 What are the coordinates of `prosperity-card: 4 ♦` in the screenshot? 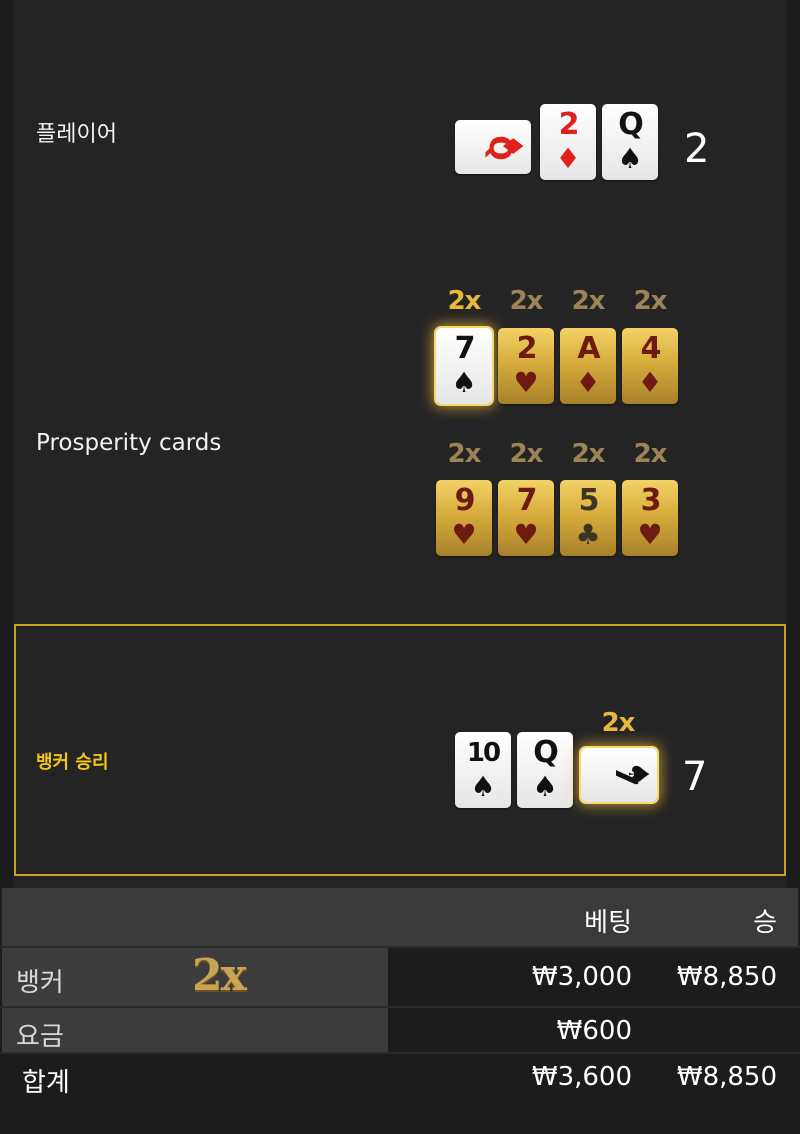 It's located at (650, 366).